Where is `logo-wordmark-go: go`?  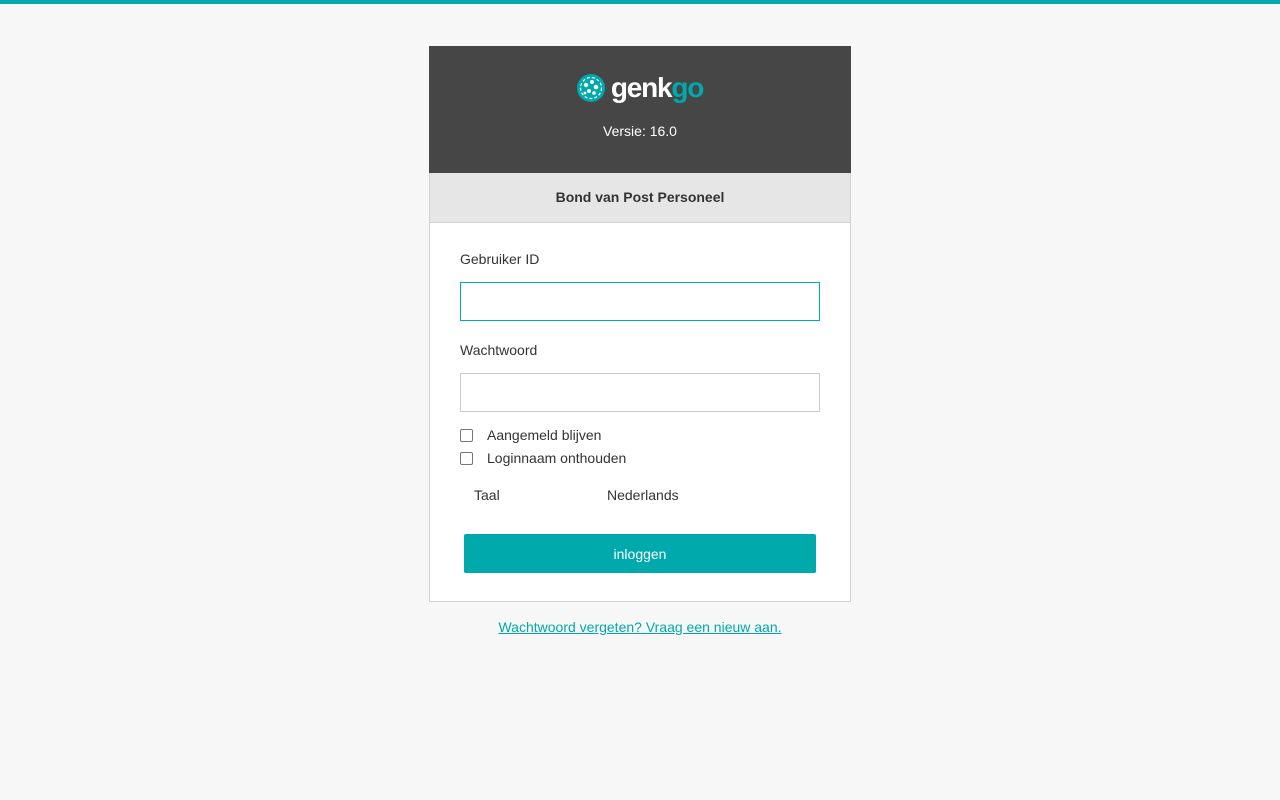
logo-wordmark-go: go is located at coordinates (687, 87).